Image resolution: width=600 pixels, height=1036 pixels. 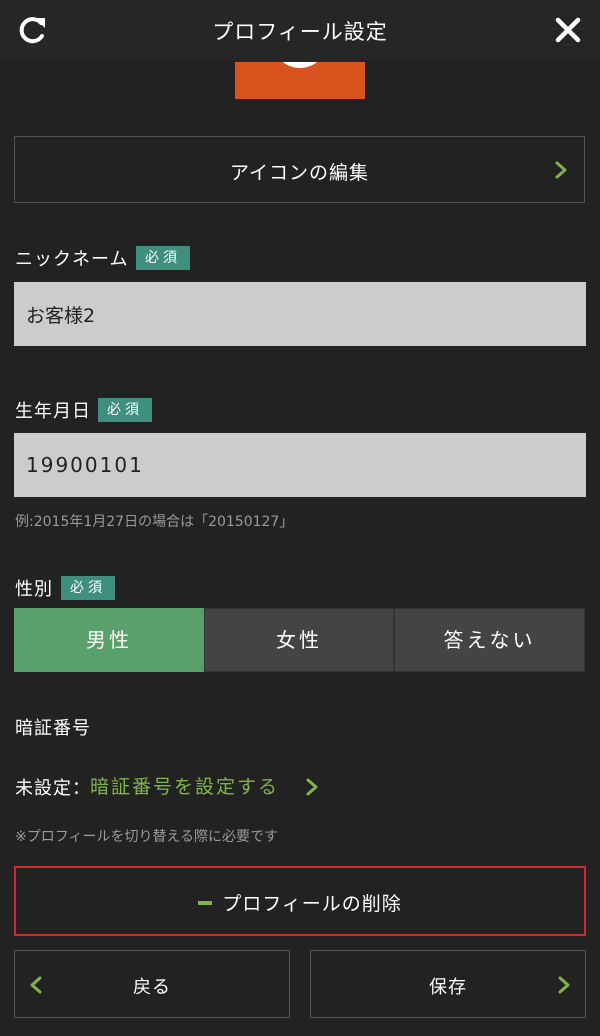 What do you see at coordinates (312, 904) in the screenshot?
I see `delete-profile-label: プロフィールの削除` at bounding box center [312, 904].